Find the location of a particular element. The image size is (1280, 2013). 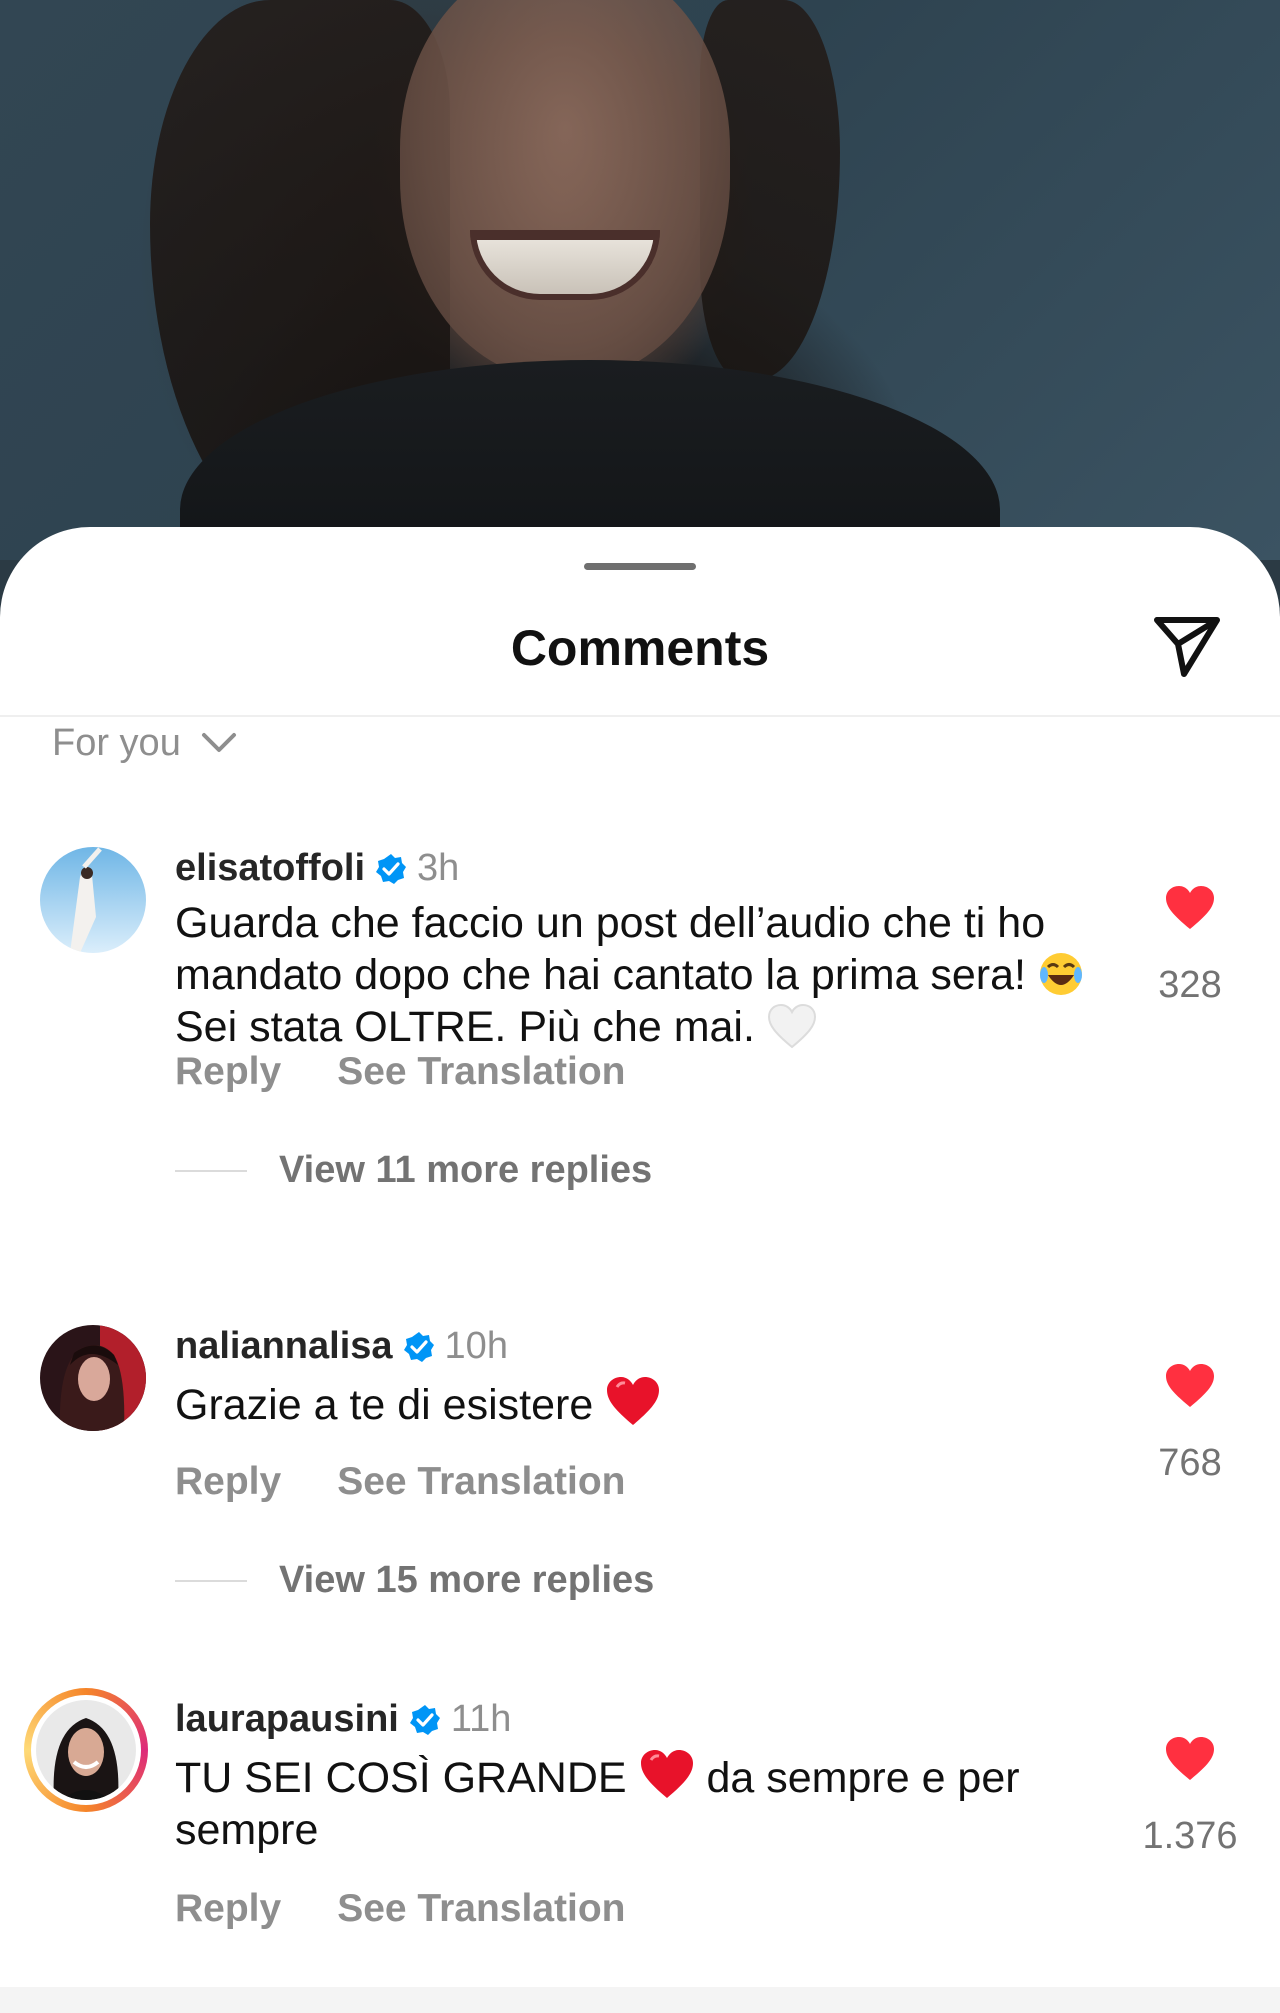

like-button: 1.376 is located at coordinates (1190, 1797).